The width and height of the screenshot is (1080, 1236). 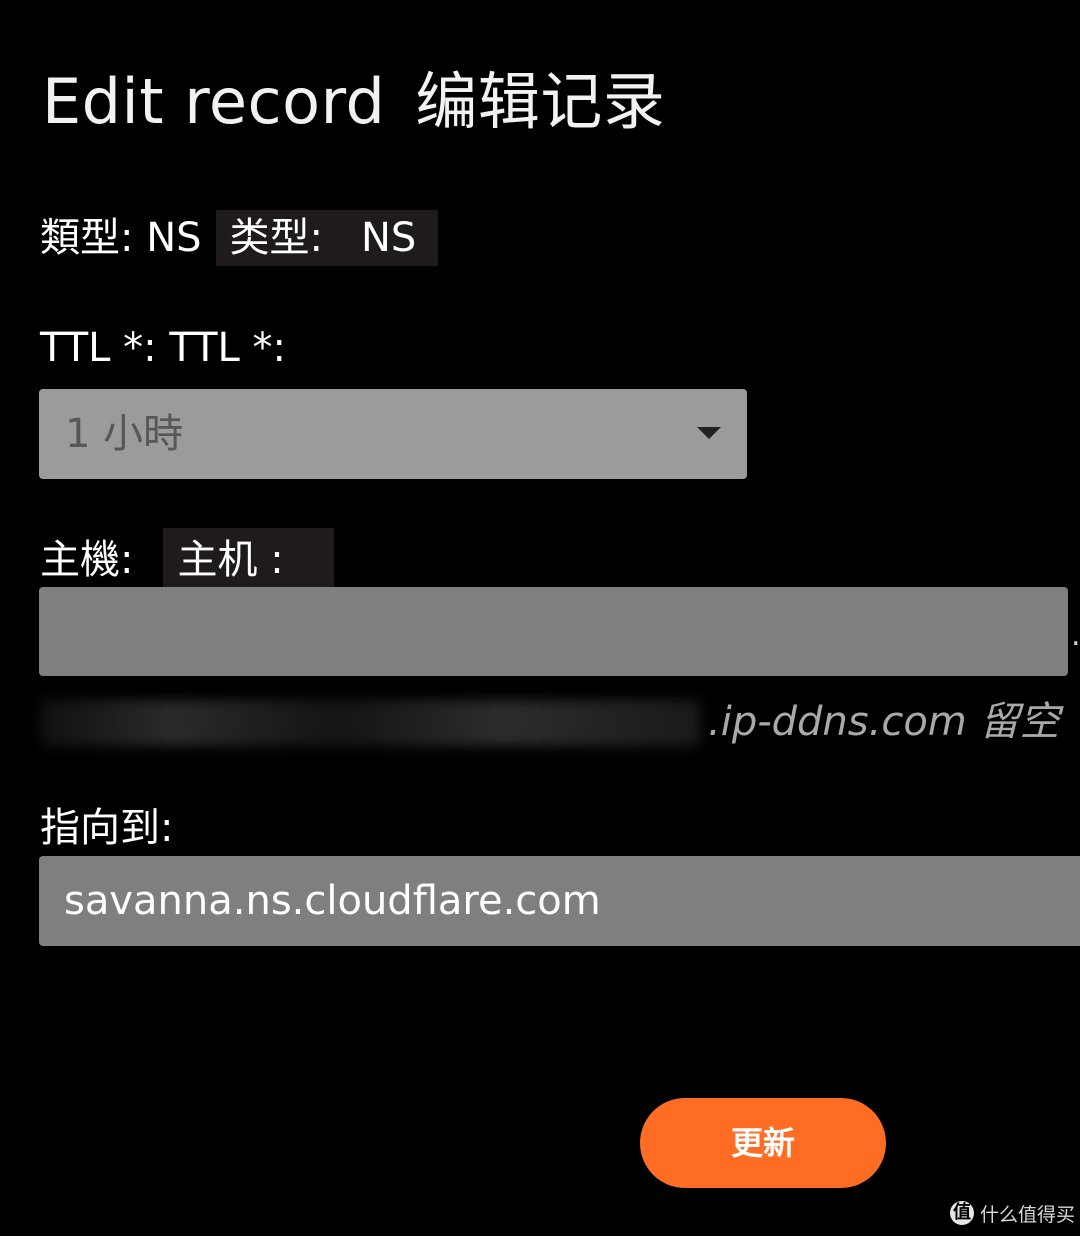 I want to click on ttl-label: TTL *:, so click(x=98, y=348).